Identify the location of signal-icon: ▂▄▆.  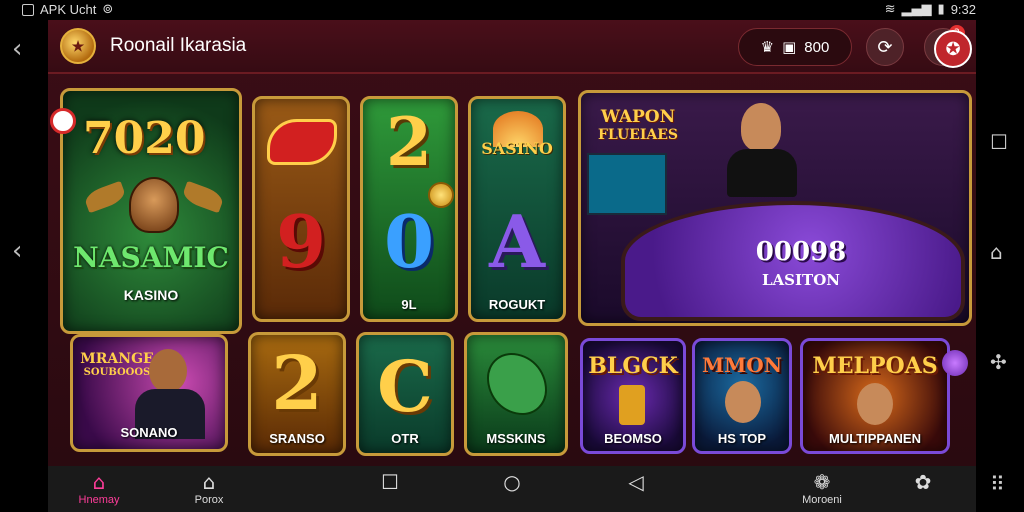
(916, 9).